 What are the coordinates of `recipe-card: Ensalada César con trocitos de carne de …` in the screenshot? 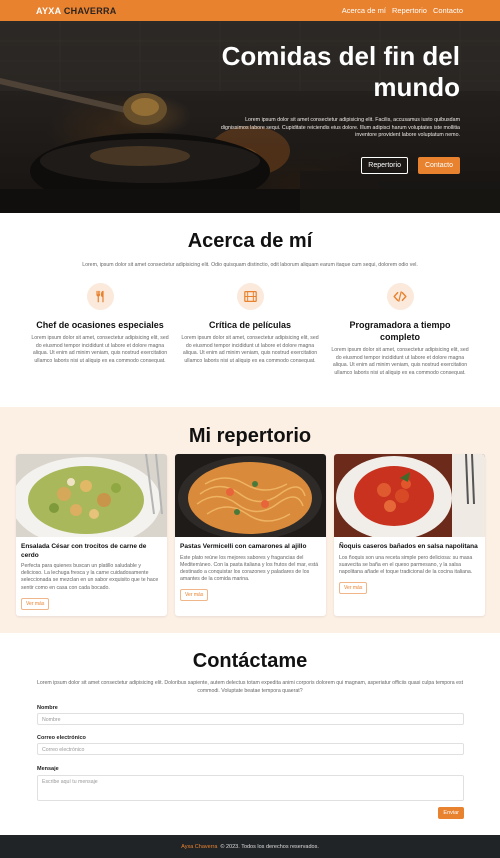 It's located at (91, 535).